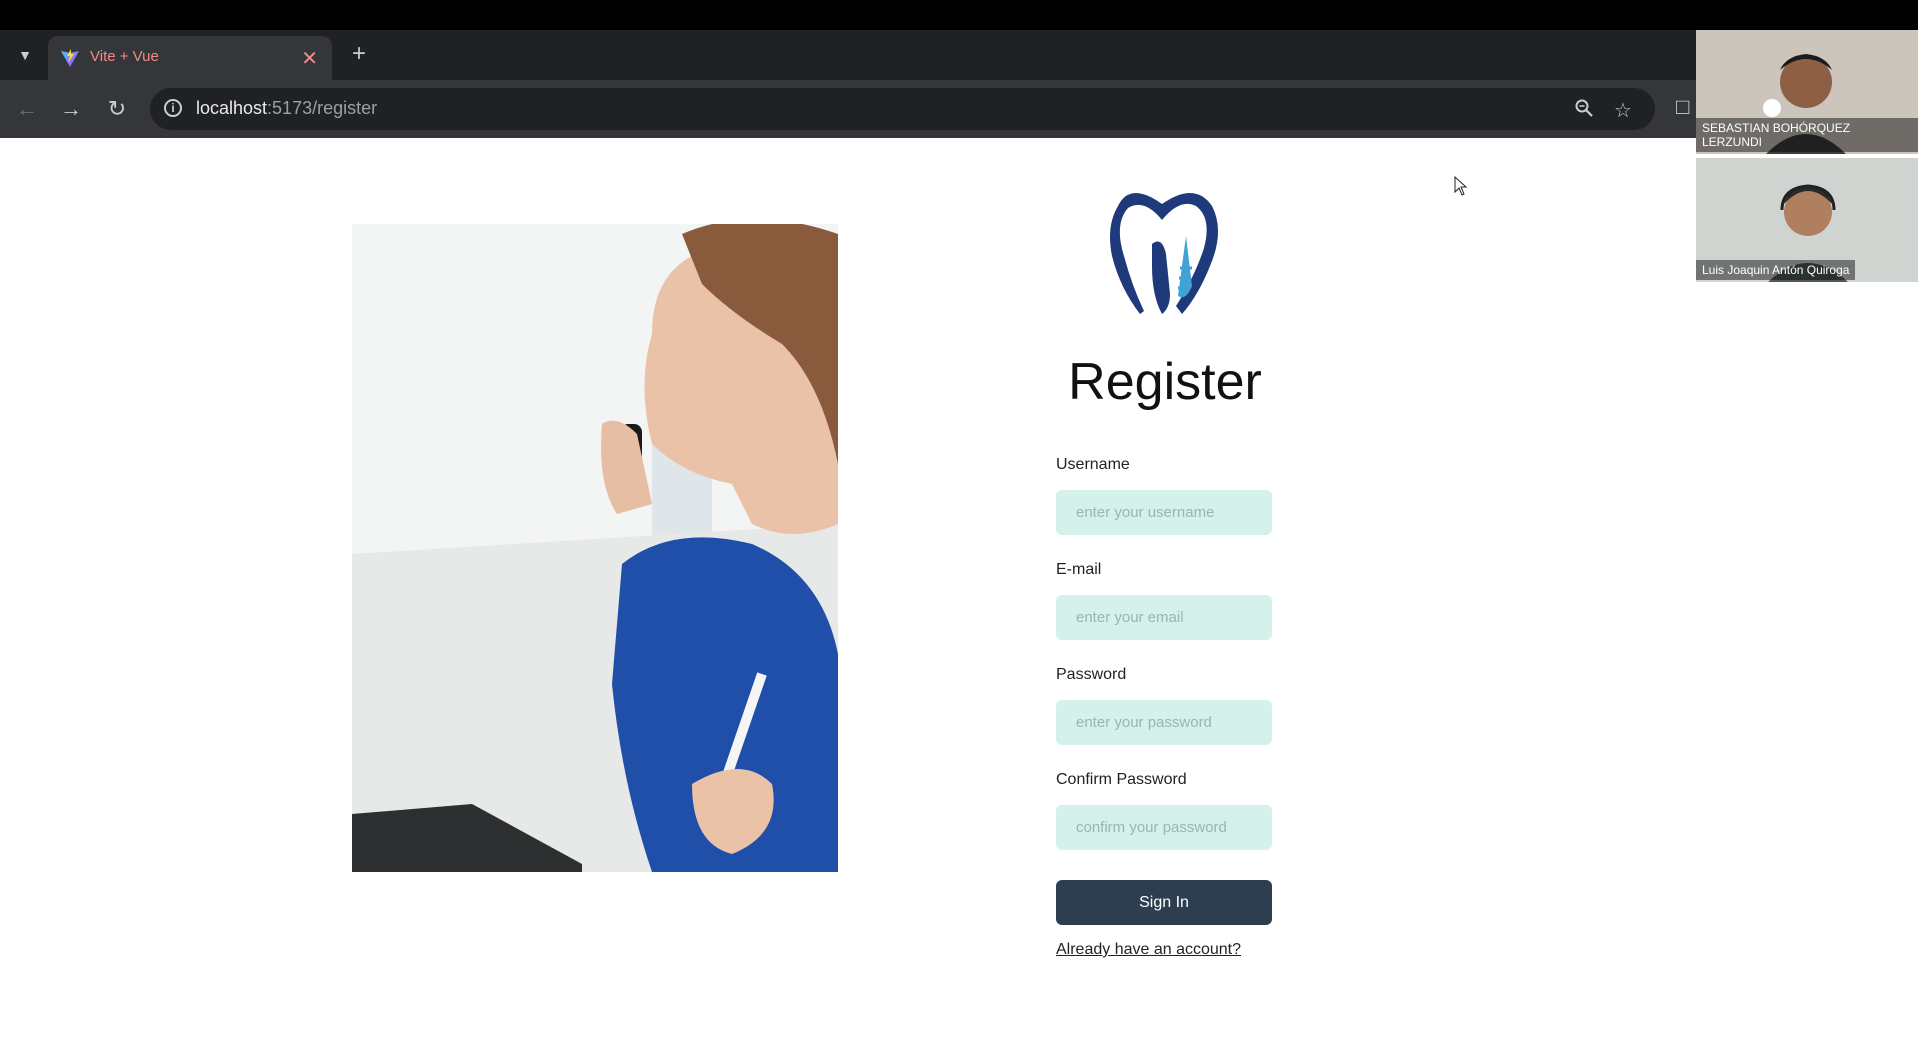 The image size is (1918, 1050). What do you see at coordinates (359, 54) in the screenshot?
I see `new-tab-icon: +` at bounding box center [359, 54].